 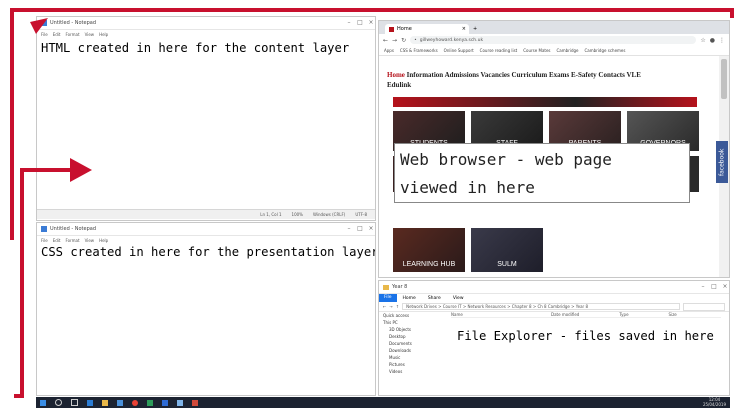 I want to click on tile-sulm: SULM, so click(x=507, y=250).